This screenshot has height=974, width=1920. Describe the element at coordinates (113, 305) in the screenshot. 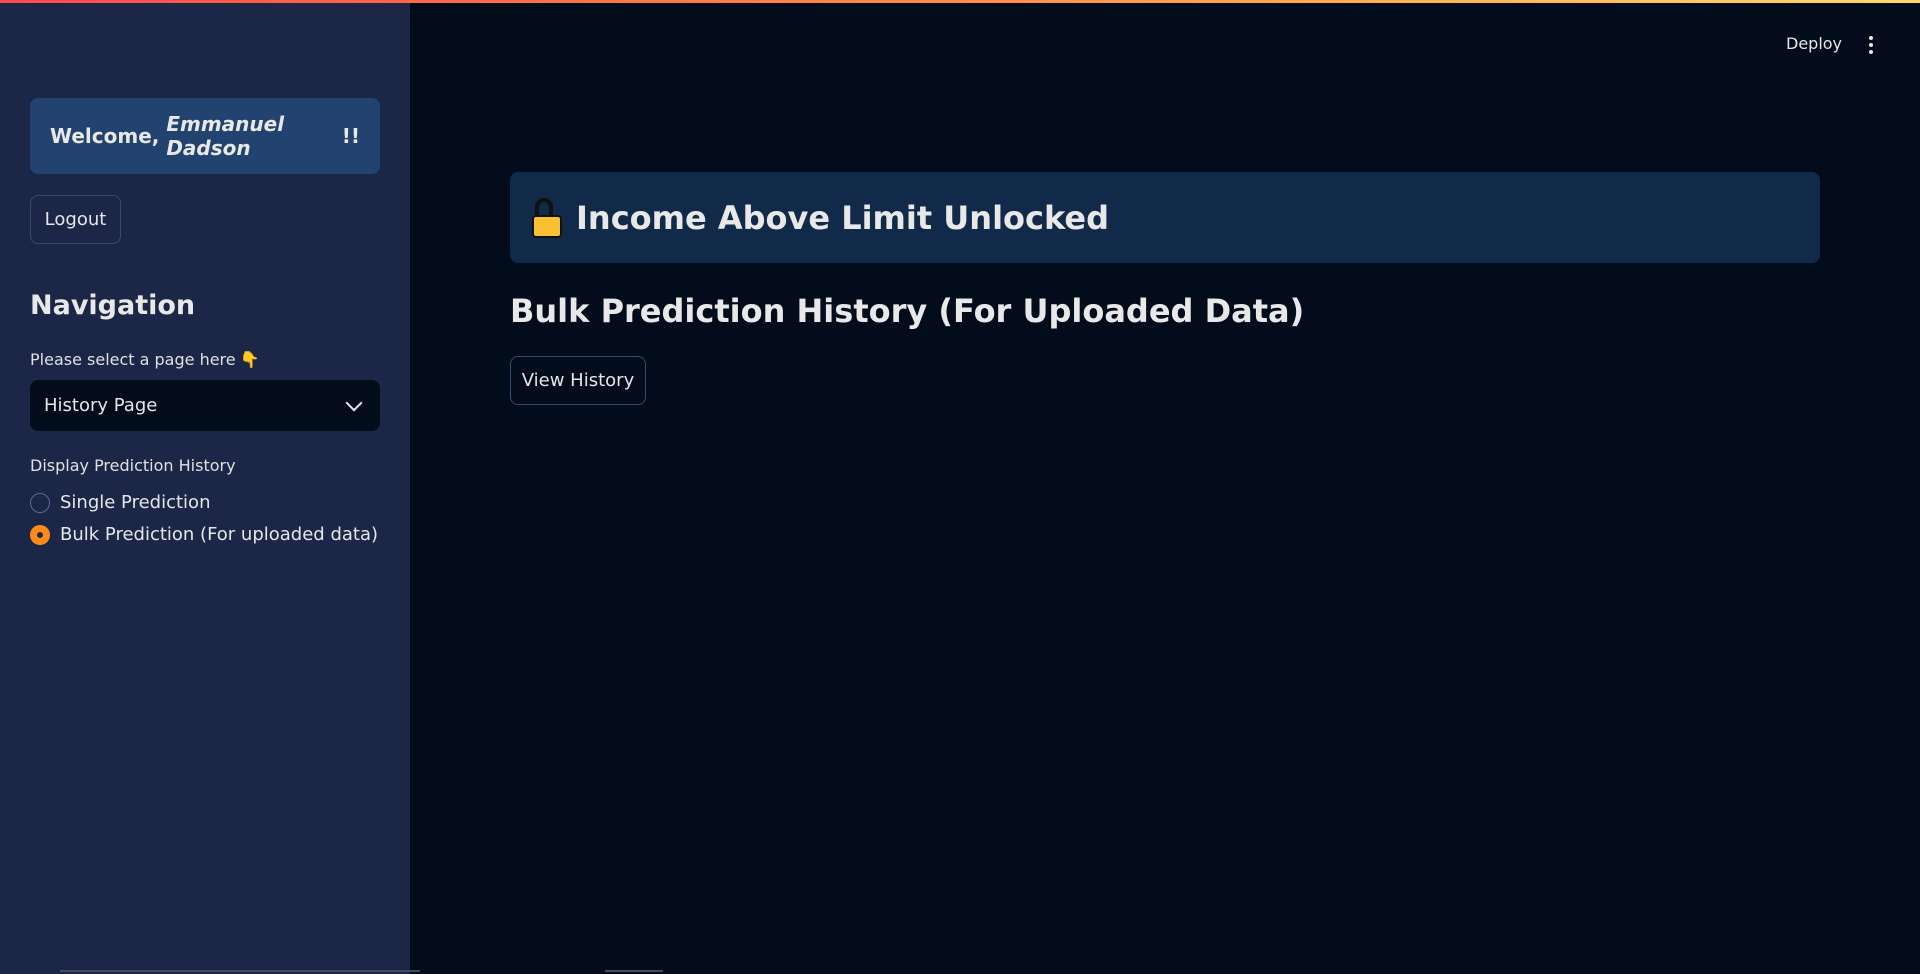

I see `navigation-heading: Navigation` at that location.